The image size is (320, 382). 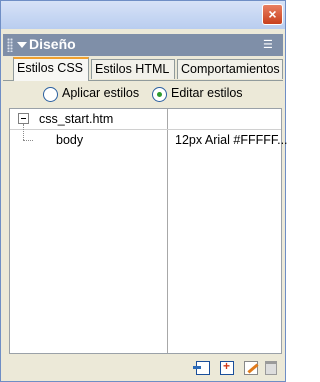 I want to click on tab-bar: Estilos CSS Estilos HTML Comportamientos, so click(x=143, y=68).